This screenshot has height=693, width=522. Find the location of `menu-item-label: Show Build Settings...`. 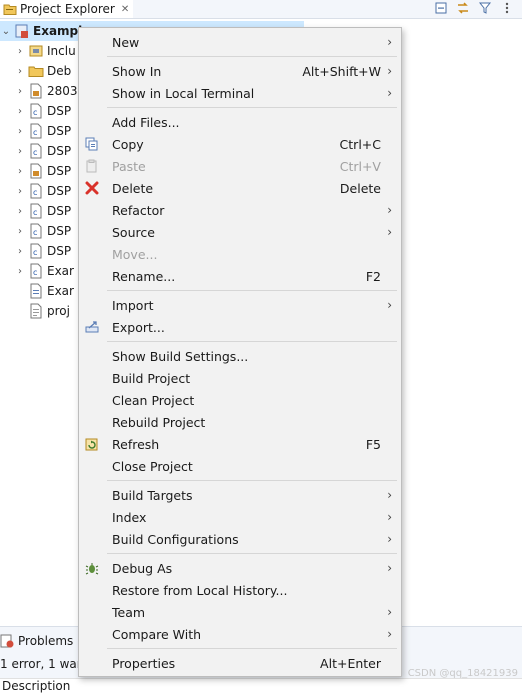

menu-item-label: Show Build Settings... is located at coordinates (180, 356).